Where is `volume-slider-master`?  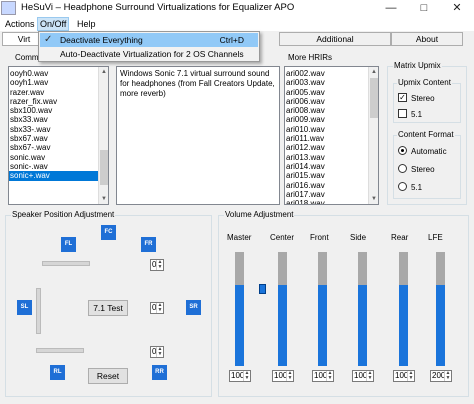 volume-slider-master is located at coordinates (239, 309).